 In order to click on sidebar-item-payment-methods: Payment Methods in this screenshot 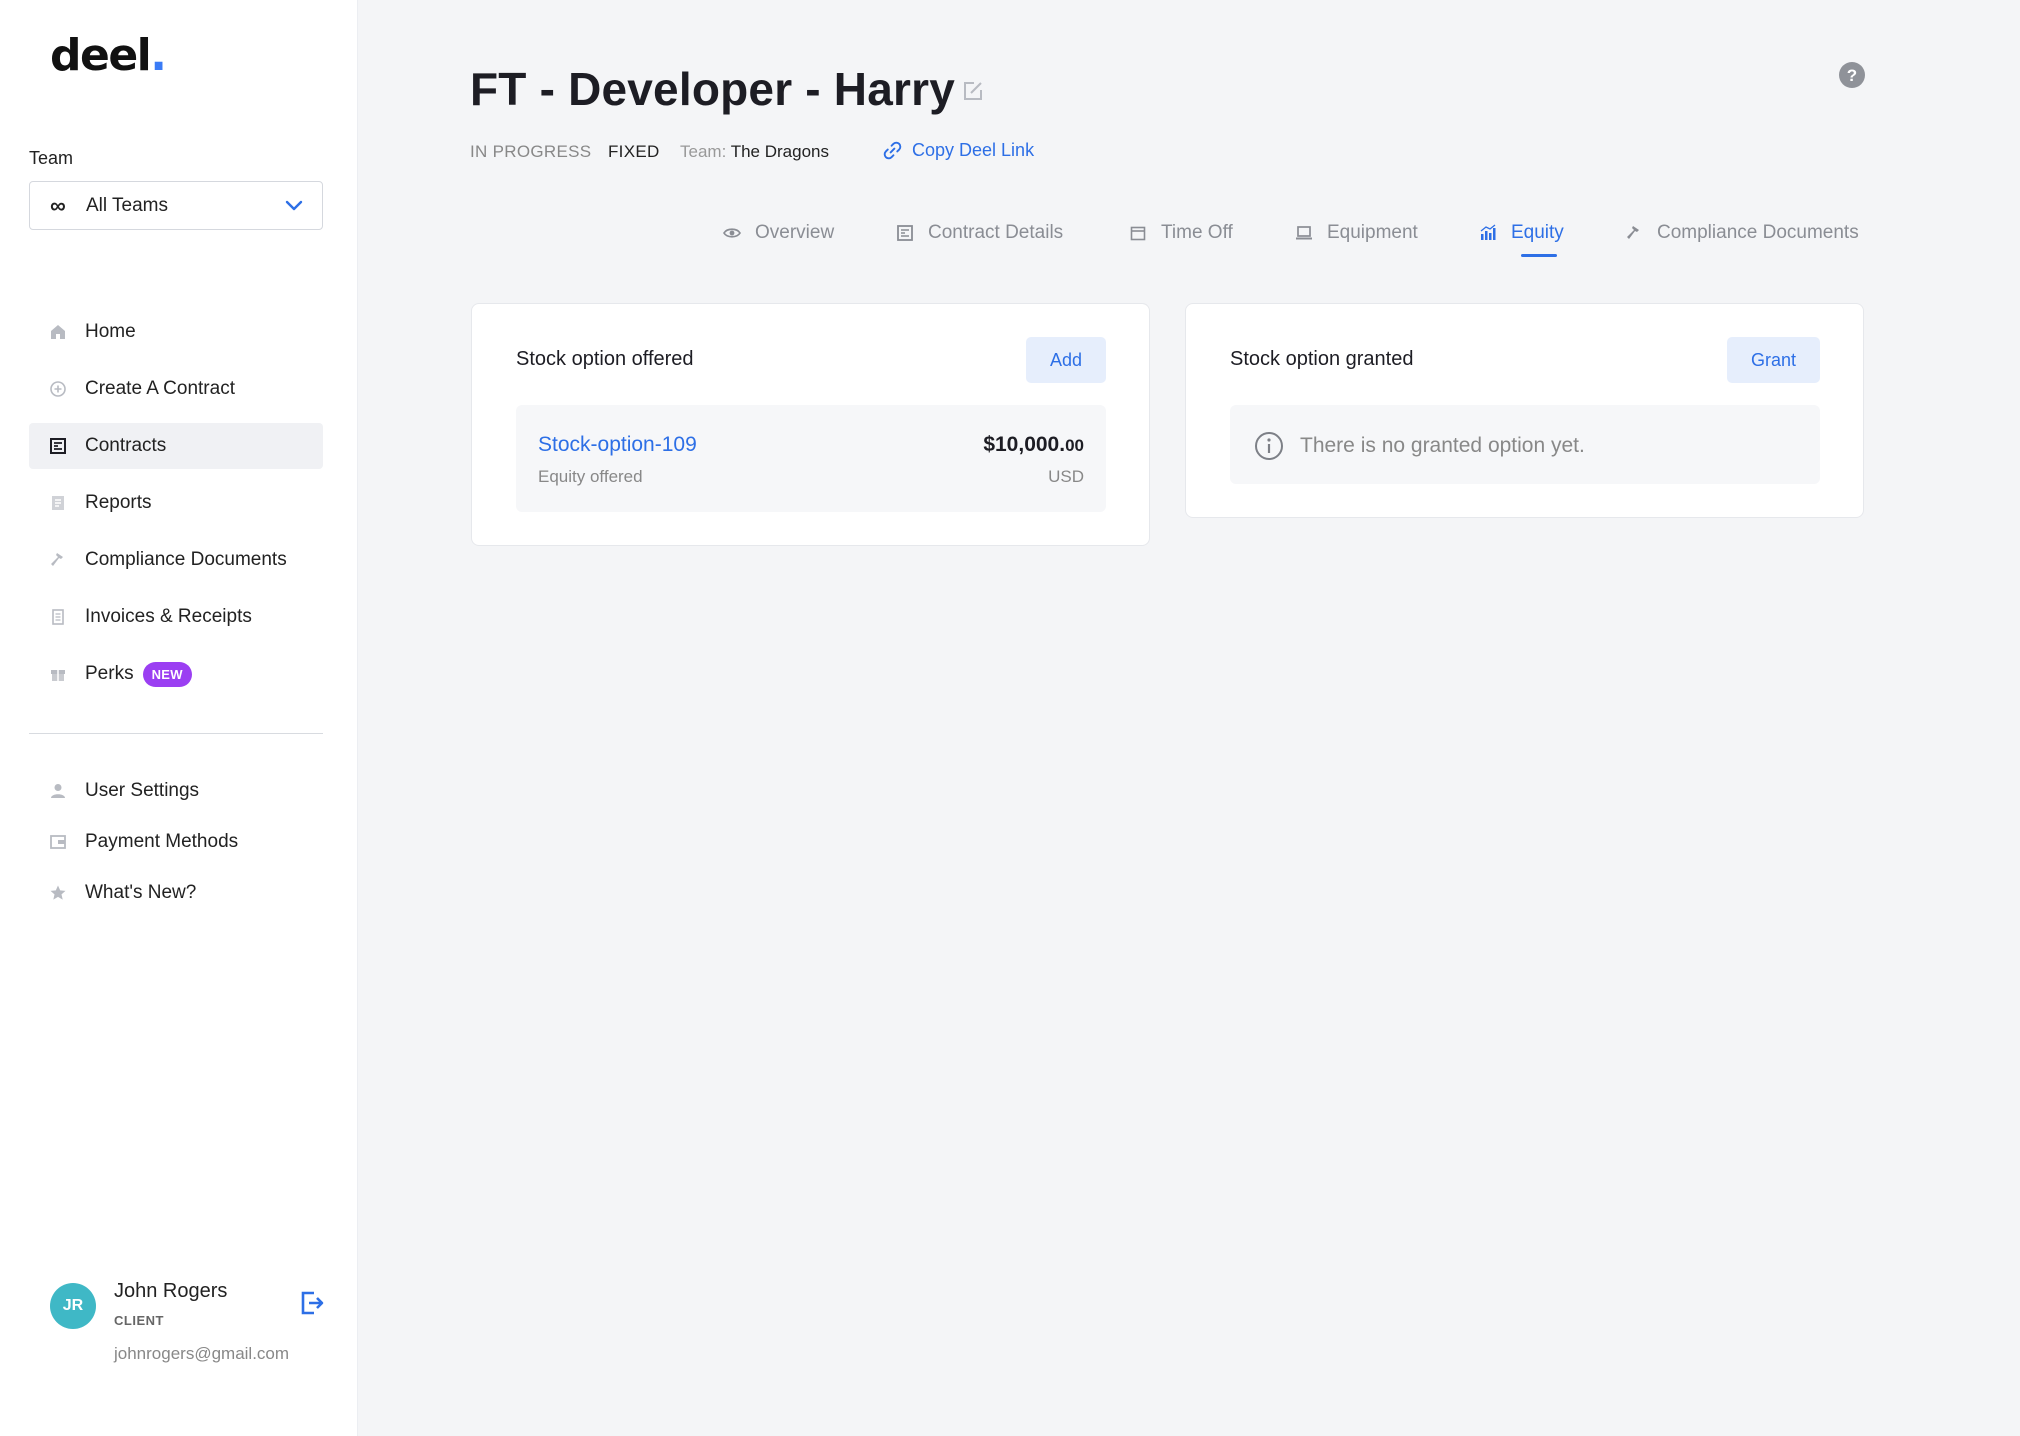, I will do `click(176, 842)`.